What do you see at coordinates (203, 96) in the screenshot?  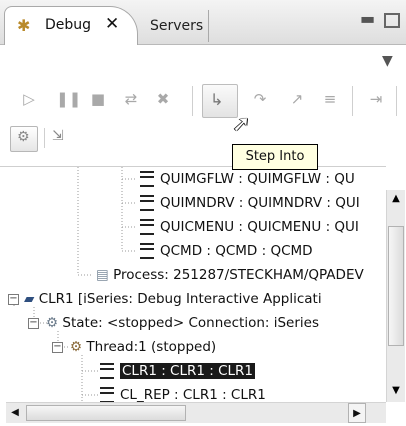 I see `debug-toolbar: ▷ ❚❚ ■ ⇄ ✖ ↳ ↷ ↗ ≡ ⇥` at bounding box center [203, 96].